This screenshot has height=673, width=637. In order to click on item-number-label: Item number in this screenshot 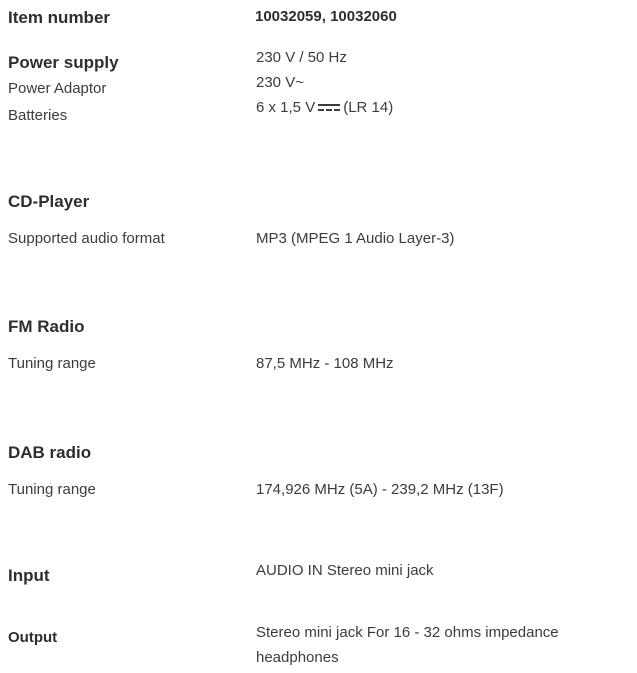, I will do `click(59, 17)`.